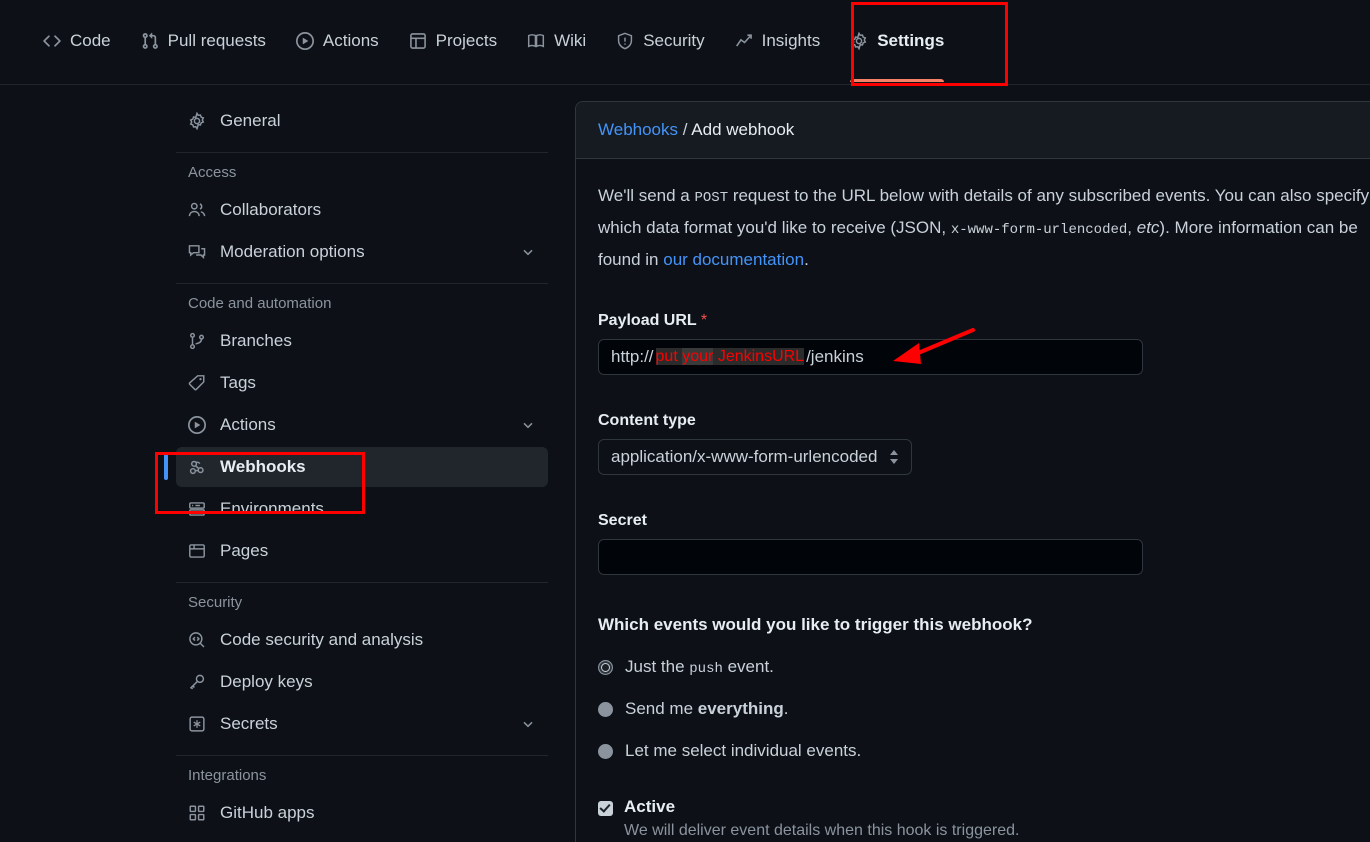 The height and width of the screenshot is (842, 1370). What do you see at coordinates (650, 806) in the screenshot?
I see `active-label: Active` at bounding box center [650, 806].